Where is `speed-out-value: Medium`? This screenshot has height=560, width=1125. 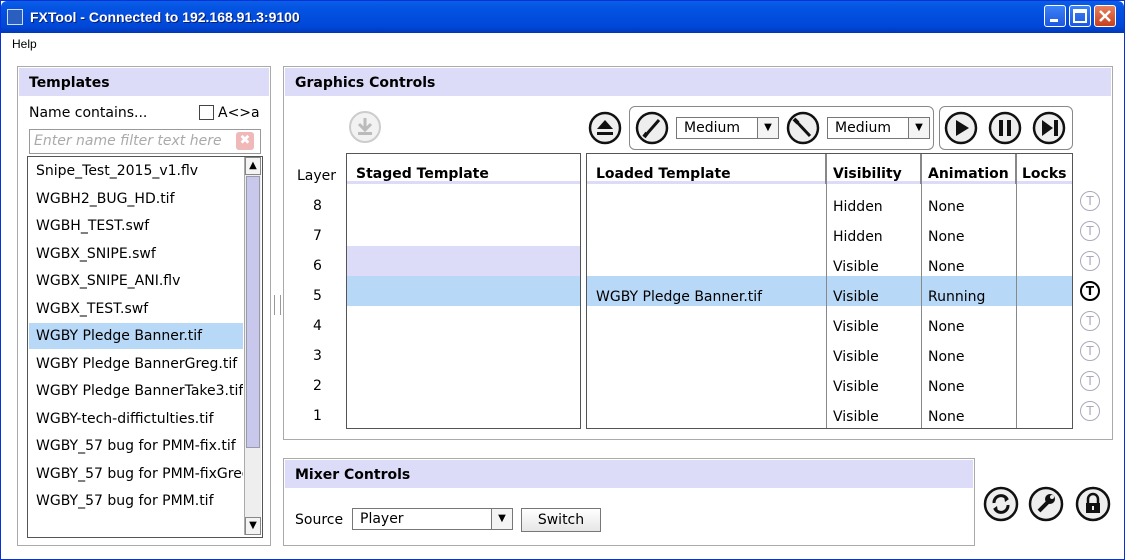
speed-out-value: Medium is located at coordinates (863, 128).